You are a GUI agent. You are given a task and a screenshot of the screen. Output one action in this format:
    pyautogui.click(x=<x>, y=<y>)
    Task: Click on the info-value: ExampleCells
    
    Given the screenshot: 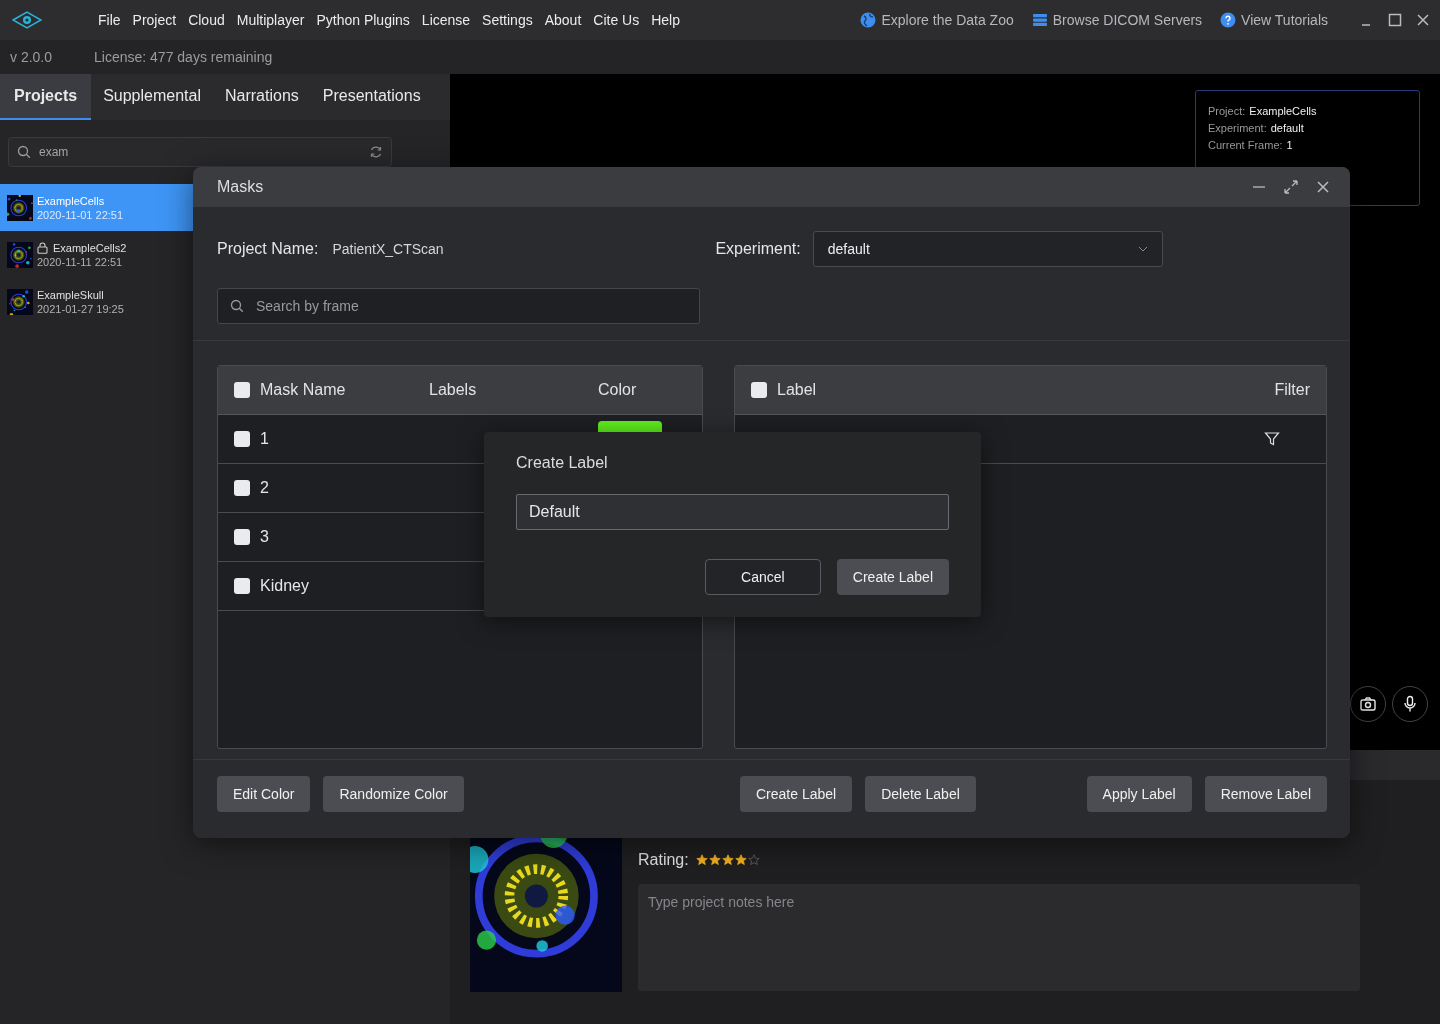 What is the action you would take?
    pyautogui.click(x=1283, y=111)
    